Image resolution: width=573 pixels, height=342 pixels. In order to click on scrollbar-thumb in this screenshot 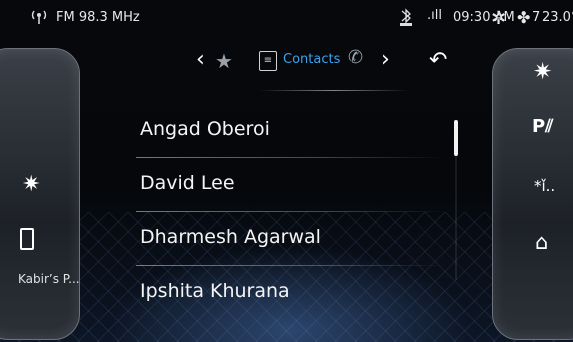, I will do `click(456, 138)`.